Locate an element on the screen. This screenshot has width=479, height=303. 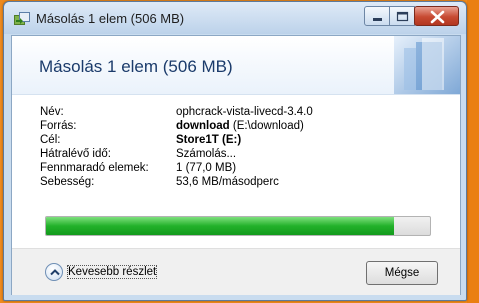
source-value: download (E:\download) is located at coordinates (240, 126).